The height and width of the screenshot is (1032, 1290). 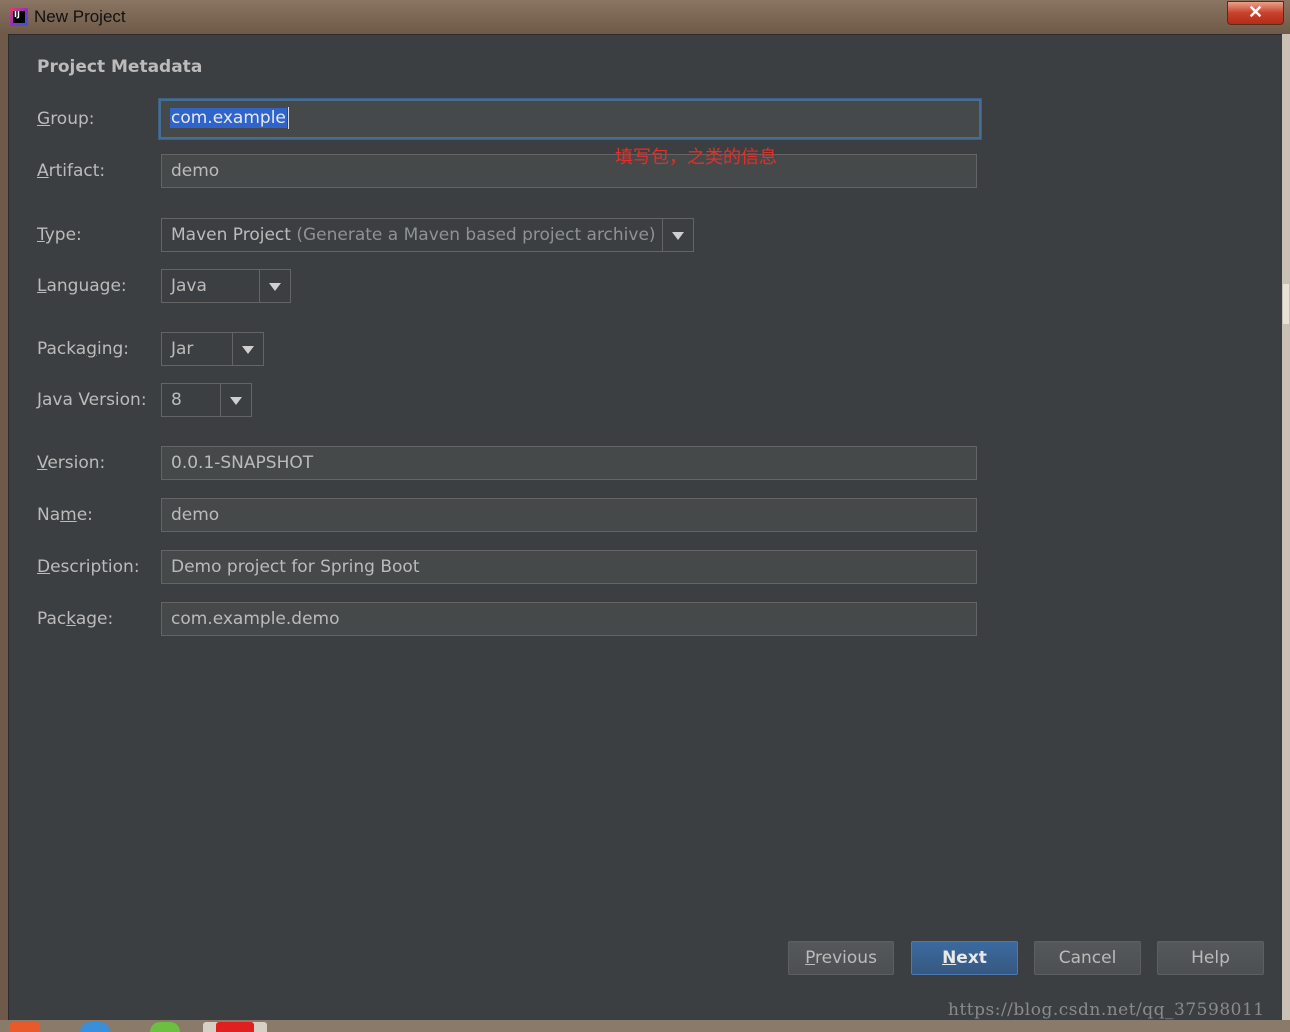 What do you see at coordinates (964, 958) in the screenshot?
I see `next-button: Next` at bounding box center [964, 958].